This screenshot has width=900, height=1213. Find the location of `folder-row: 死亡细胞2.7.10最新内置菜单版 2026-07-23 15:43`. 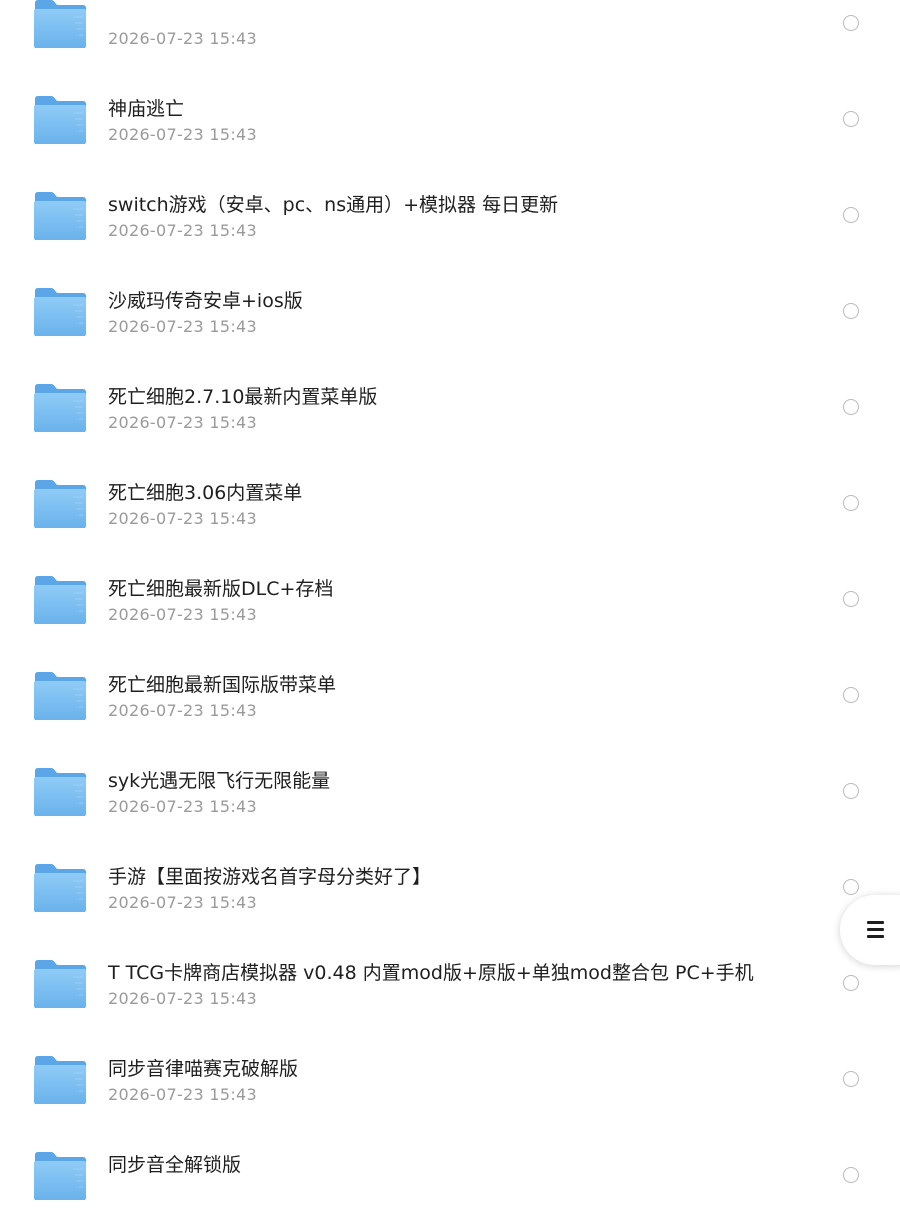

folder-row: 死亡细胞2.7.10最新内置菜单版 2026-07-23 15:43 is located at coordinates (450, 397).